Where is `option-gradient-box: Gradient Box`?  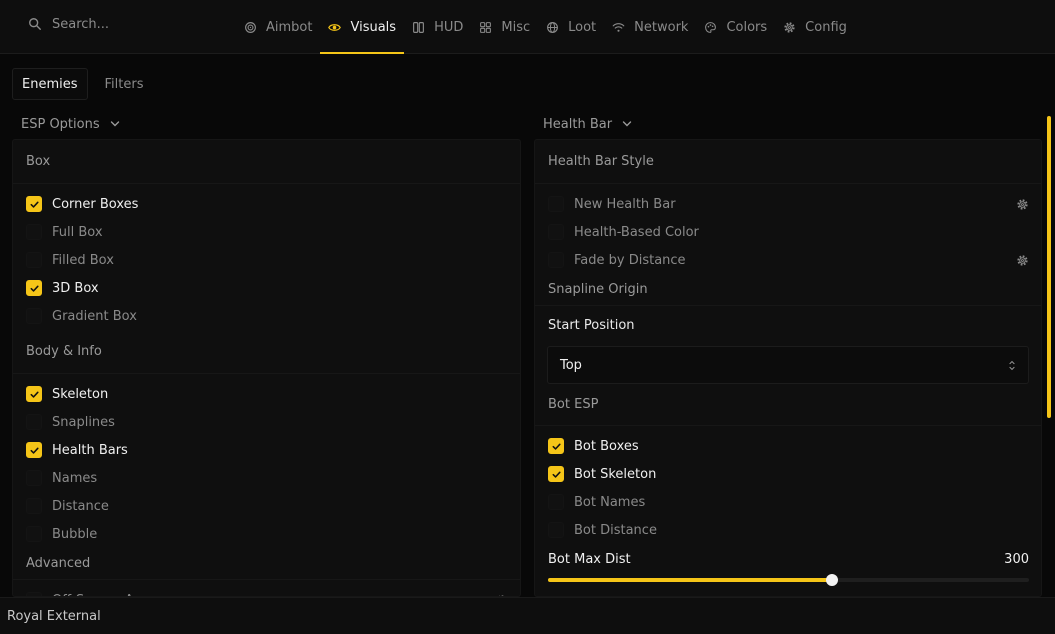
option-gradient-box: Gradient Box is located at coordinates (266, 316).